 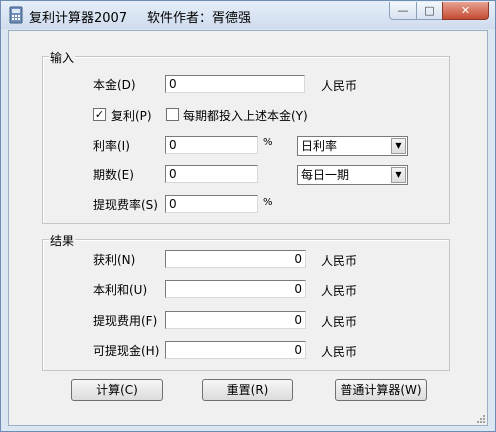 What do you see at coordinates (125, 321) in the screenshot?
I see `fee-cost-label: 提现费用(F)` at bounding box center [125, 321].